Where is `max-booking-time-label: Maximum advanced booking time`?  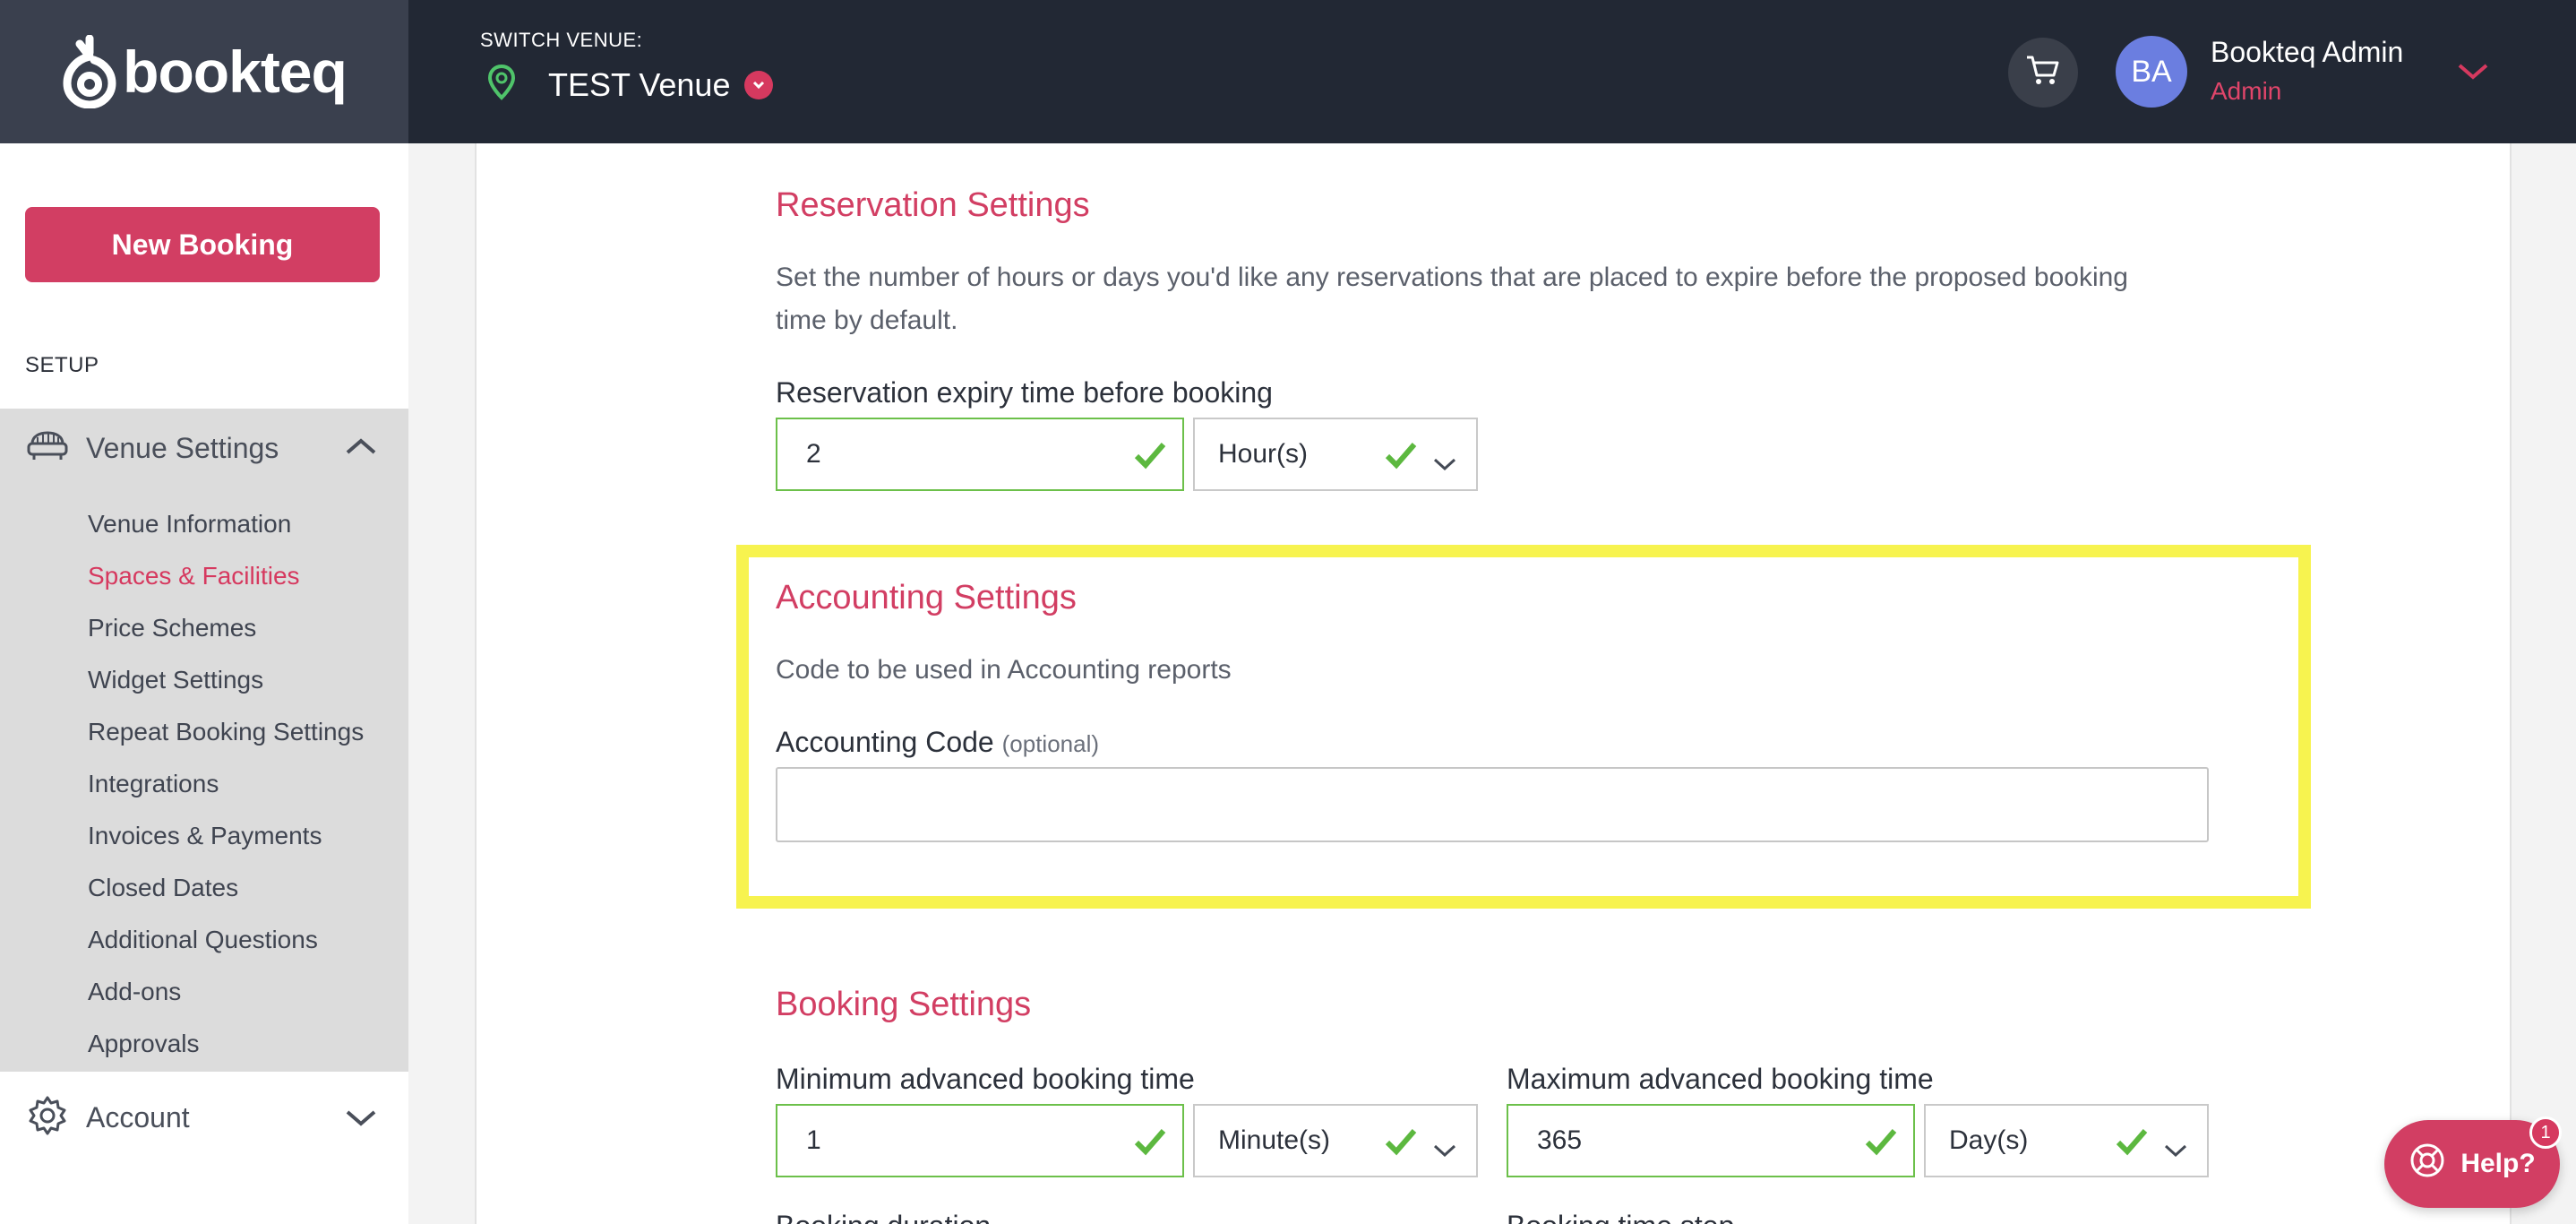 max-booking-time-label: Maximum advanced booking time is located at coordinates (1720, 1079).